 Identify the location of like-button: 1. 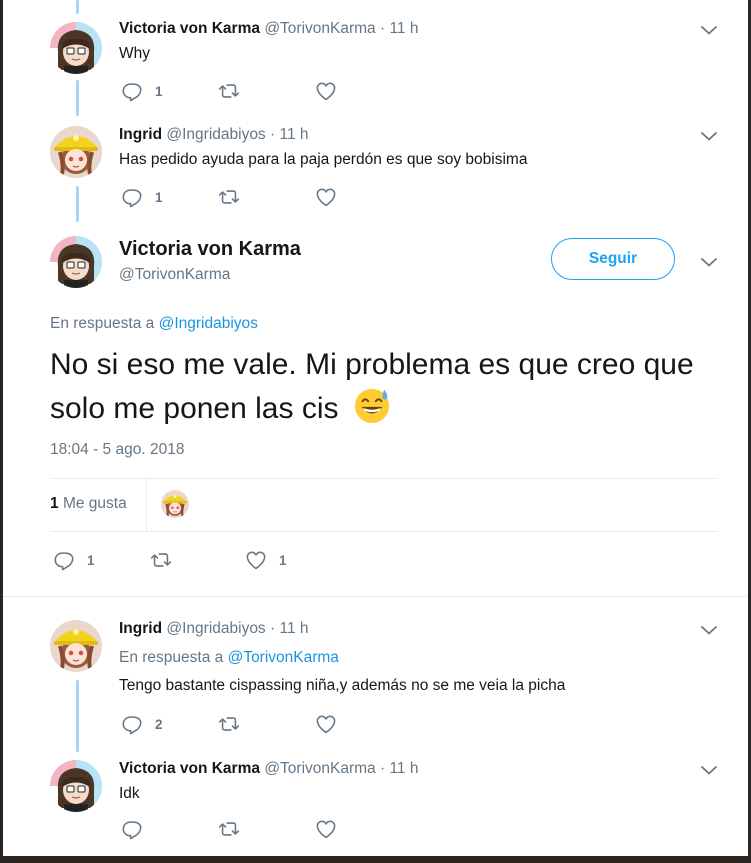
(266, 560).